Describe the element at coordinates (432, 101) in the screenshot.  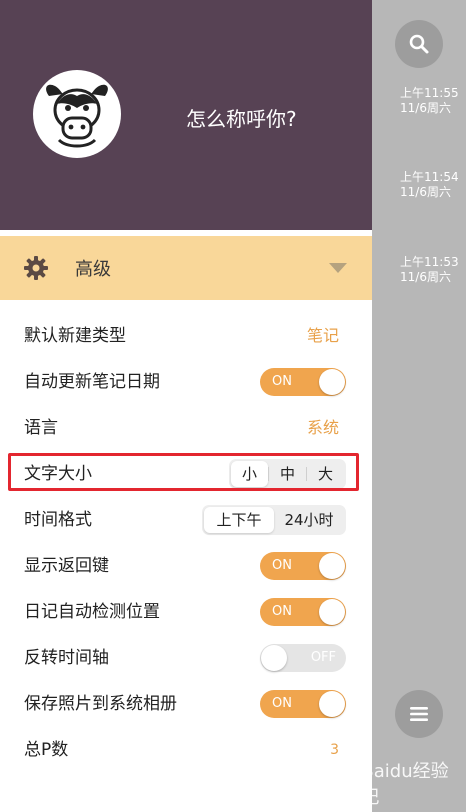
I see `list-item-timestamp: 上午11:55 11/6周六` at that location.